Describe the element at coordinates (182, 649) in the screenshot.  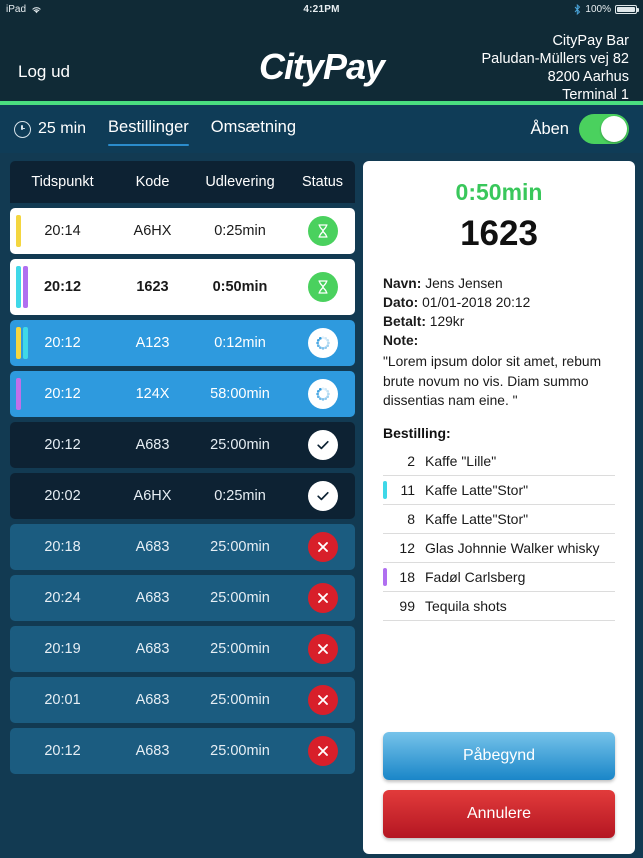
I see `table-row: 20:19 A683 25:00min` at that location.